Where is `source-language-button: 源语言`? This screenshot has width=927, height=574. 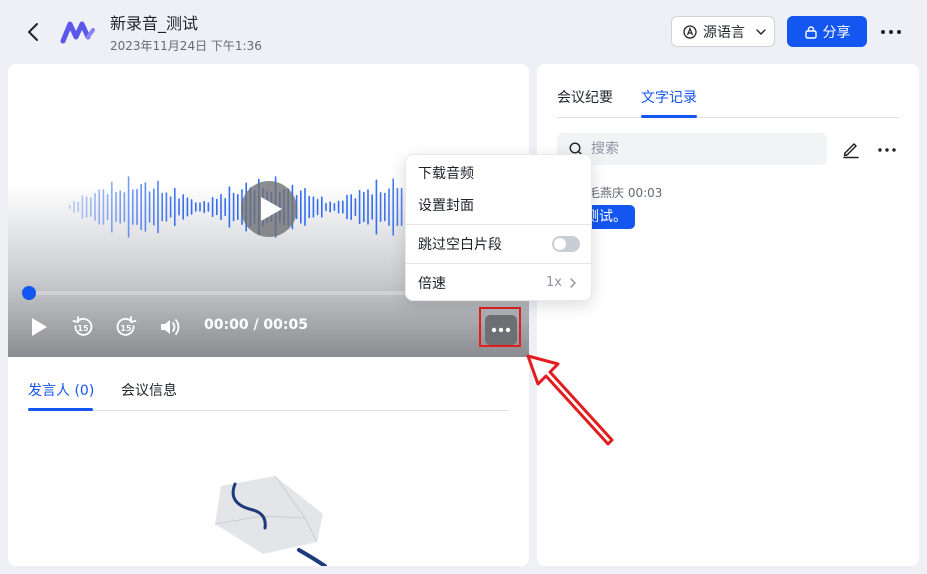
source-language-button: 源语言 is located at coordinates (723, 31).